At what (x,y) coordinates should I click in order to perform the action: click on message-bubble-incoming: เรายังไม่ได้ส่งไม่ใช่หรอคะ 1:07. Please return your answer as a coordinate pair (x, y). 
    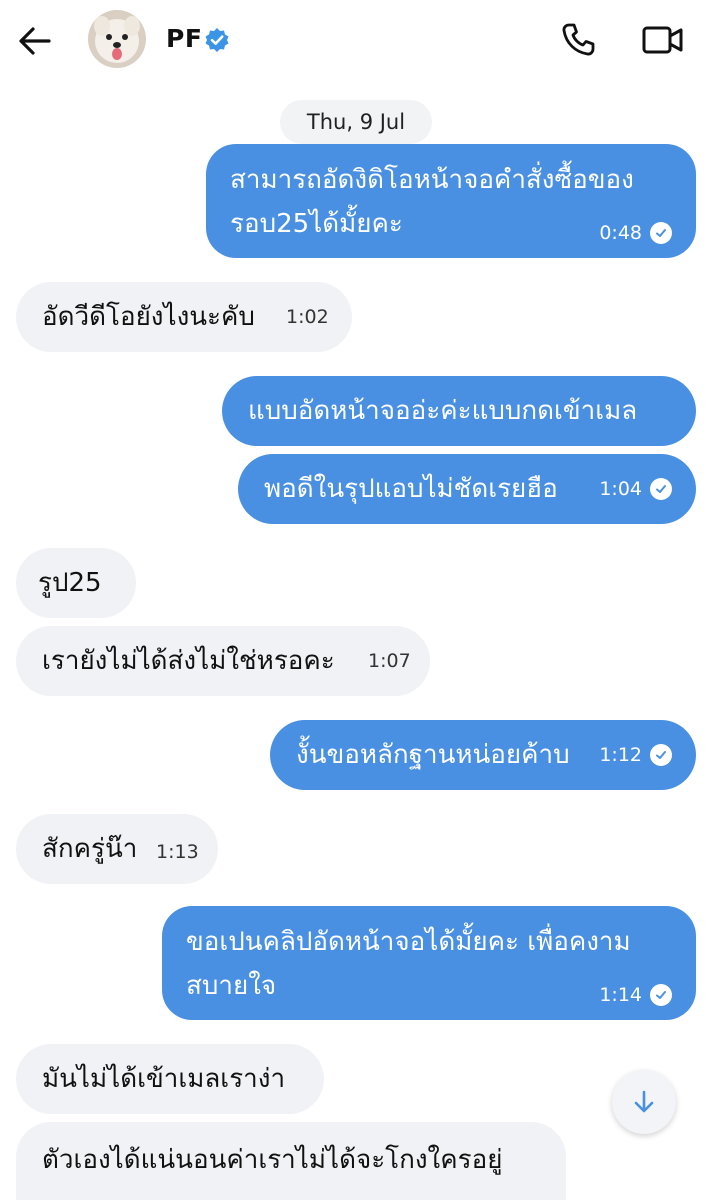
    Looking at the image, I should click on (223, 661).